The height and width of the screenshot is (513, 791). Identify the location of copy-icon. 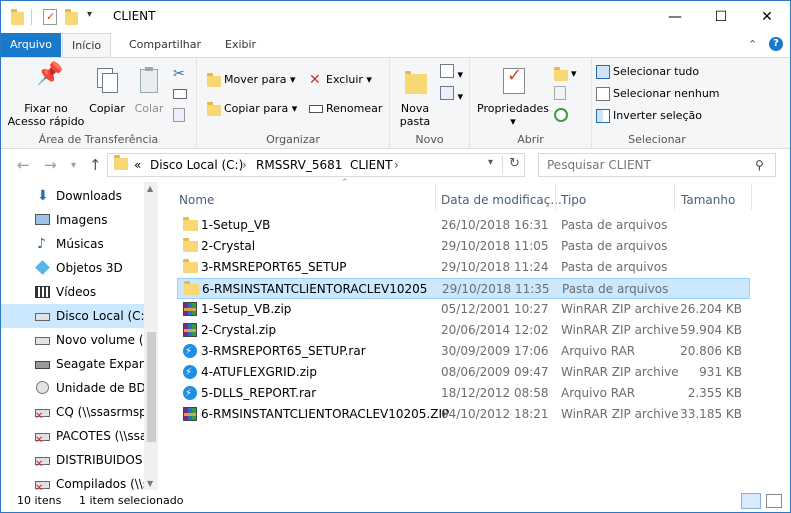
(107, 82).